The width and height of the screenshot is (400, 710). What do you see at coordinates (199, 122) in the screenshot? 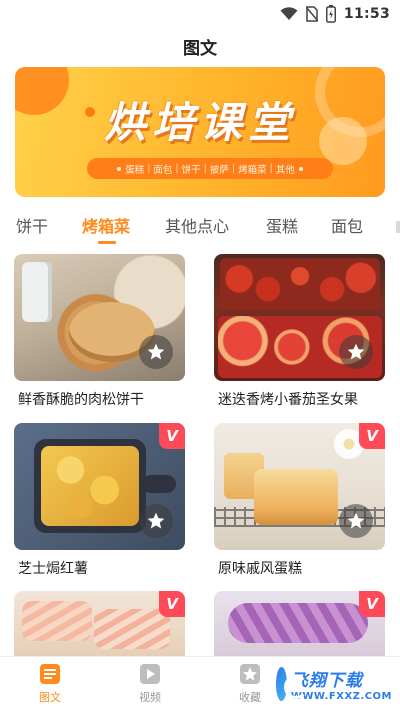
I see `banner-title: 烘培课堂` at bounding box center [199, 122].